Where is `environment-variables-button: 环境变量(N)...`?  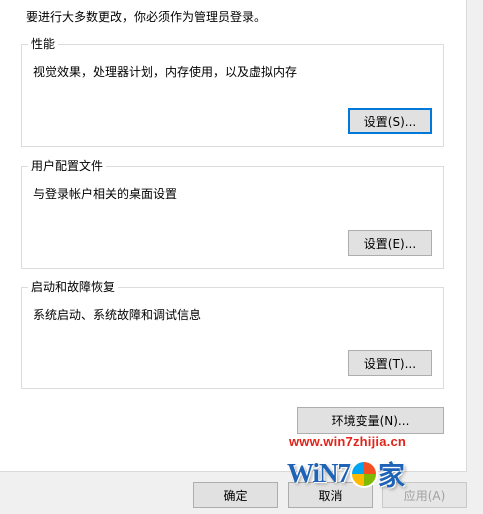
environment-variables-button: 环境变量(N)... is located at coordinates (370, 420).